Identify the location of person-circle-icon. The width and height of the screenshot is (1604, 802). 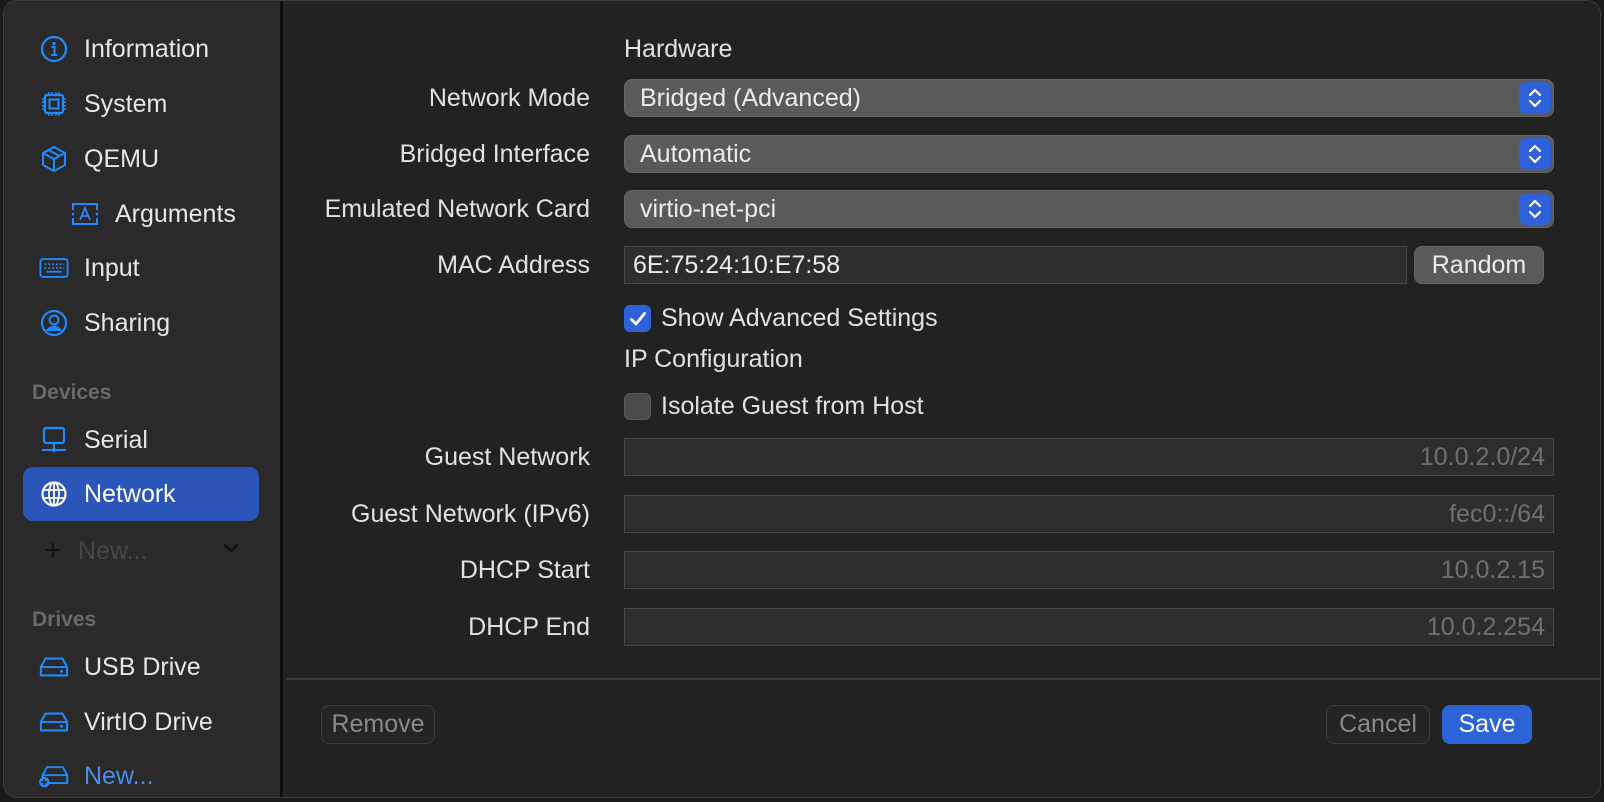
(54, 323).